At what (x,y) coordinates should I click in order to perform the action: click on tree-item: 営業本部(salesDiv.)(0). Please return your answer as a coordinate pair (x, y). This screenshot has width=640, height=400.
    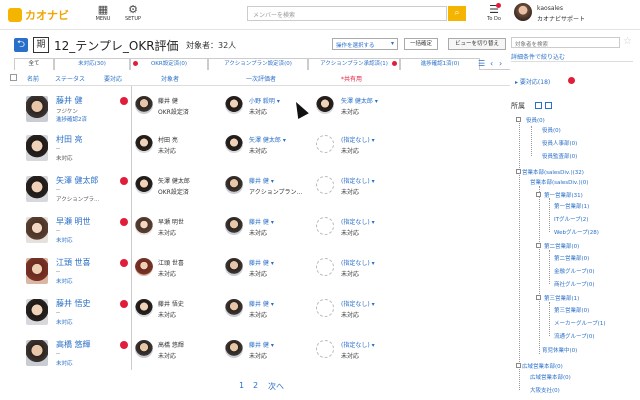
    Looking at the image, I should click on (559, 182).